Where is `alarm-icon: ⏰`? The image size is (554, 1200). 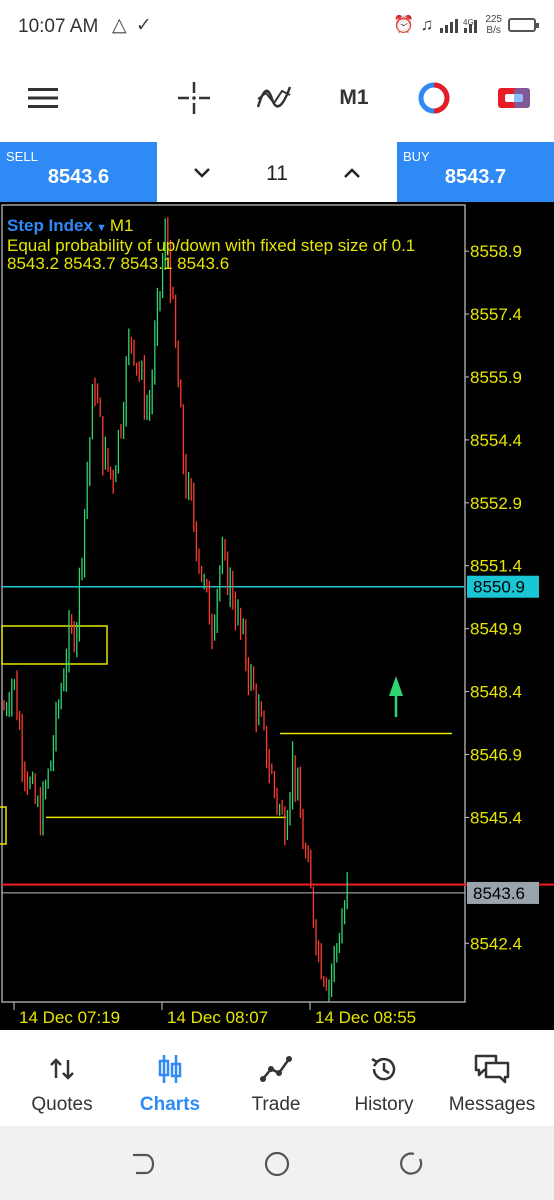
alarm-icon: ⏰ is located at coordinates (404, 24).